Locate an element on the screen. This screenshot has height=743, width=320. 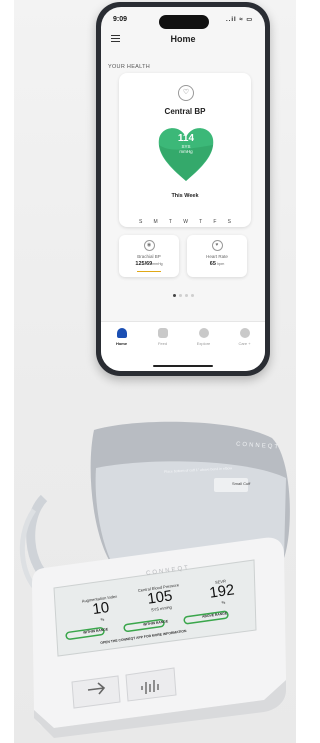
tab-label: Explore is located at coordinates (203, 343).